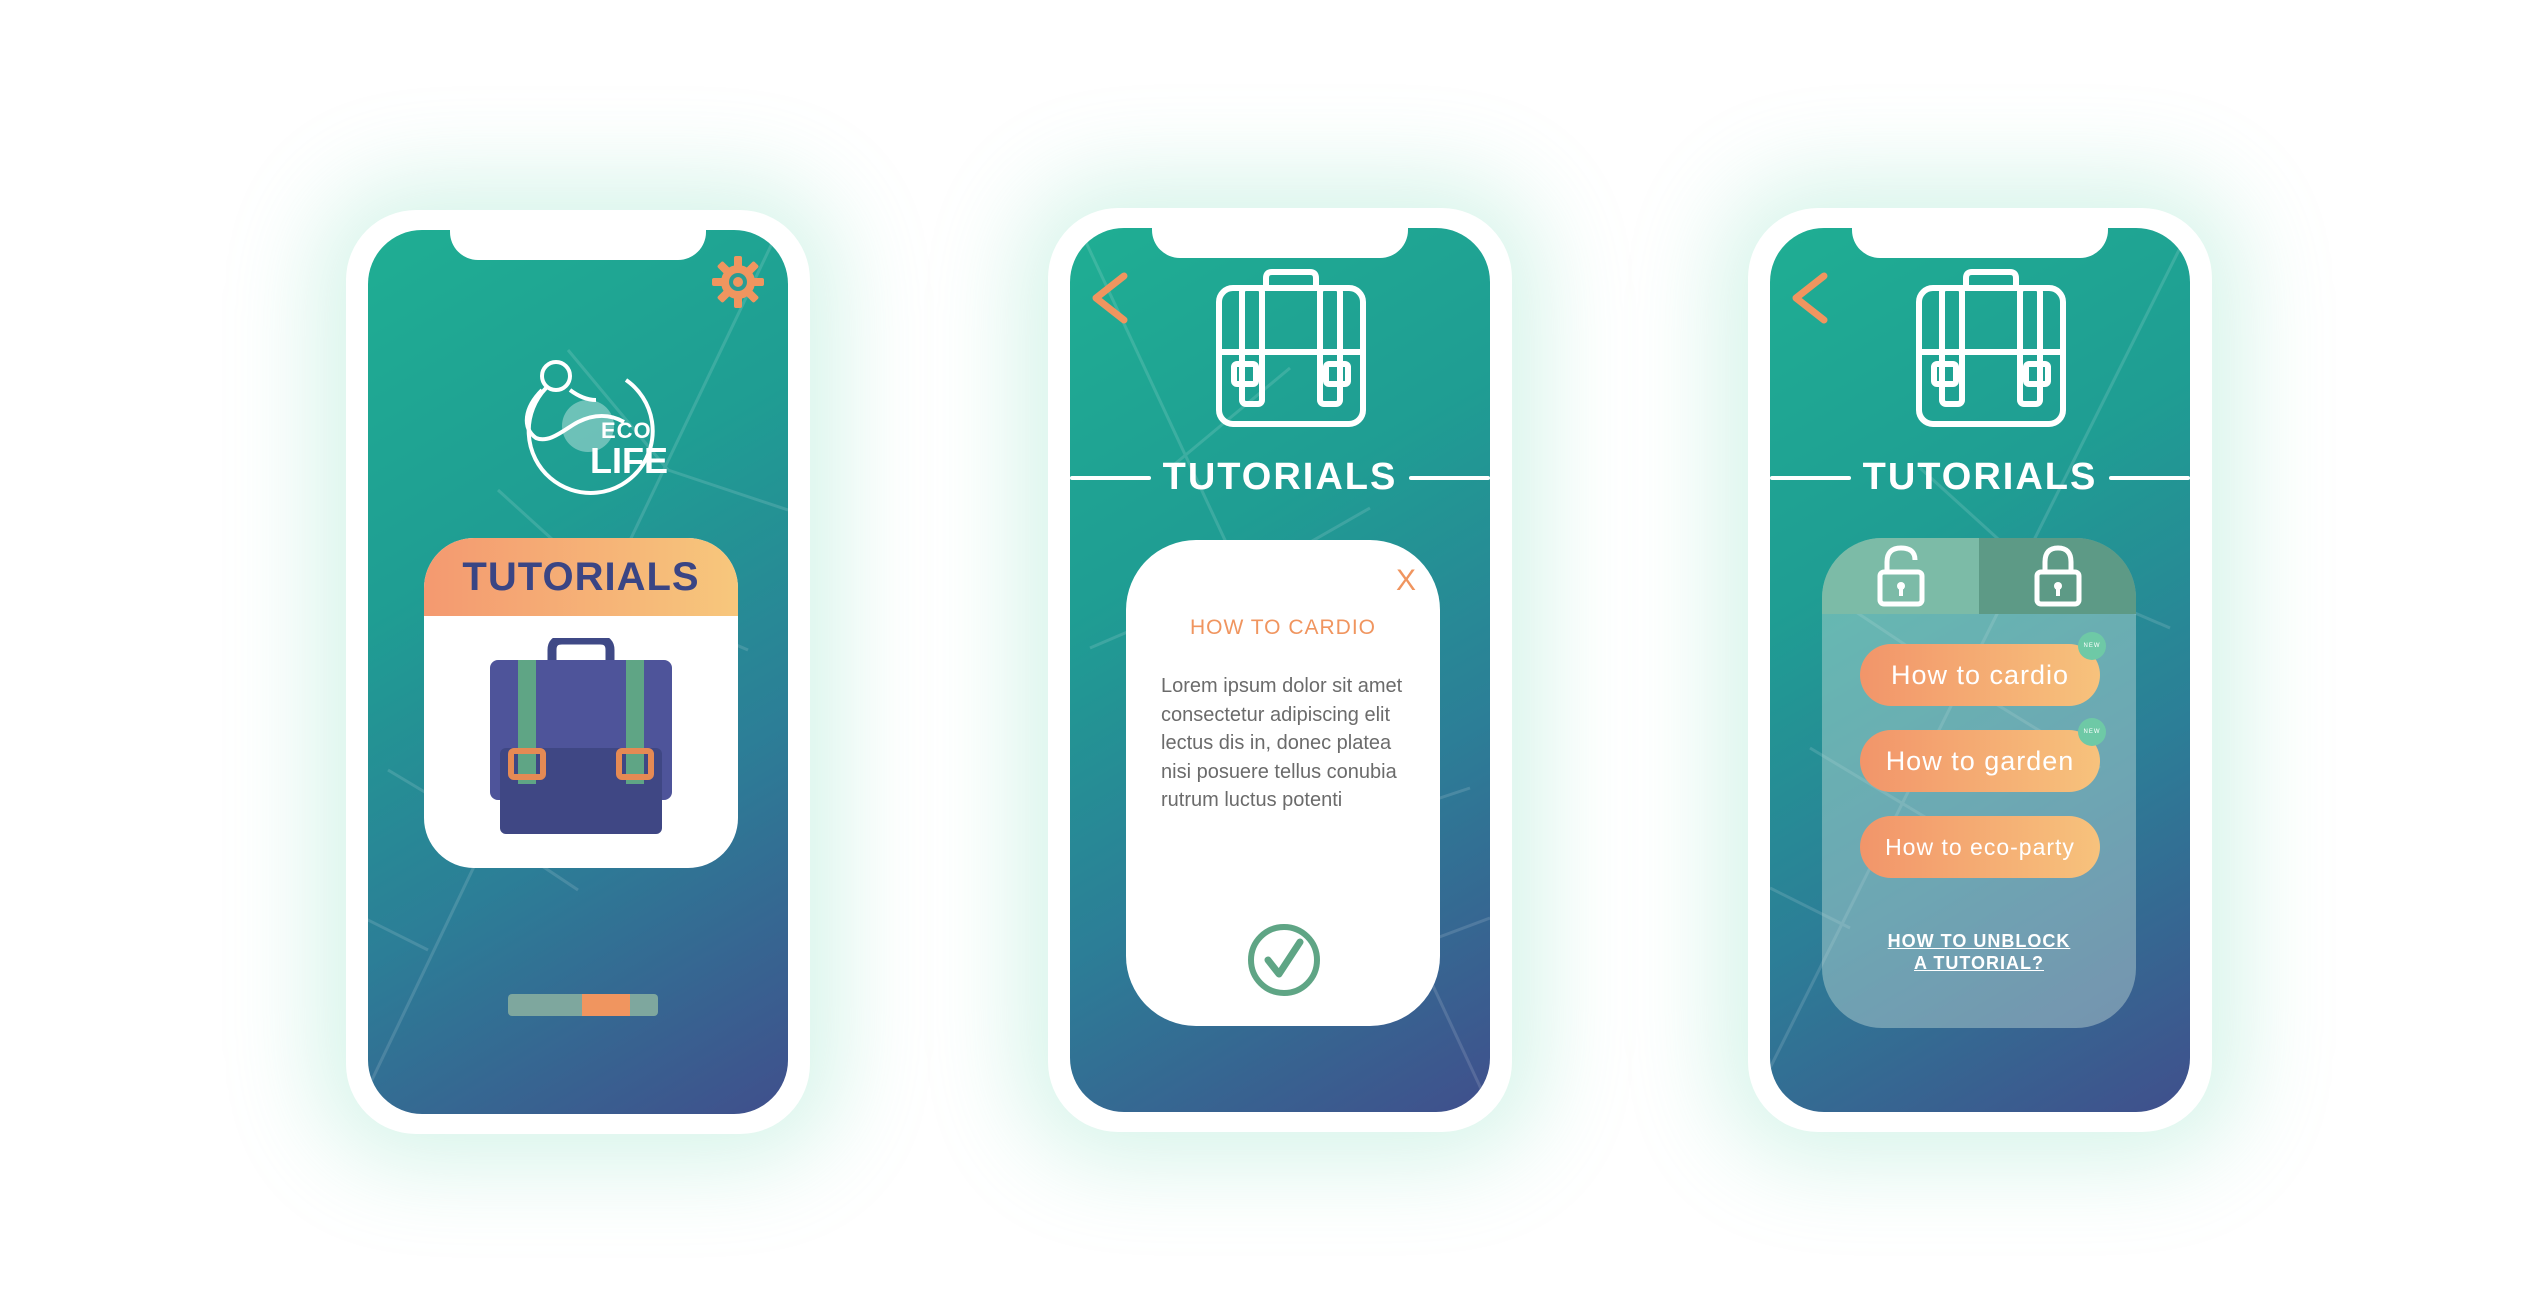 The height and width of the screenshot is (1314, 2532). I want to click on backpack-icon, so click(581, 736).